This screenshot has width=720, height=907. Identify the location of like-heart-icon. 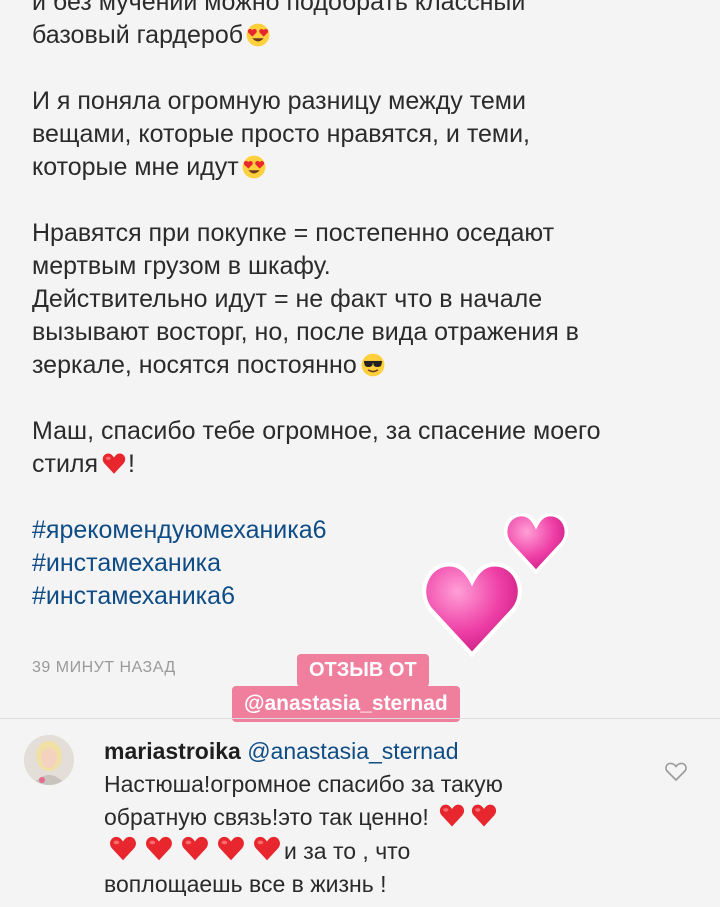
(676, 771).